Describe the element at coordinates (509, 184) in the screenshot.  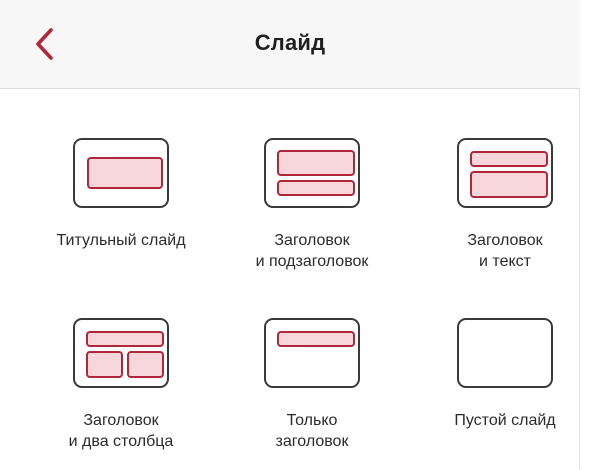
I see `text-placeholder` at that location.